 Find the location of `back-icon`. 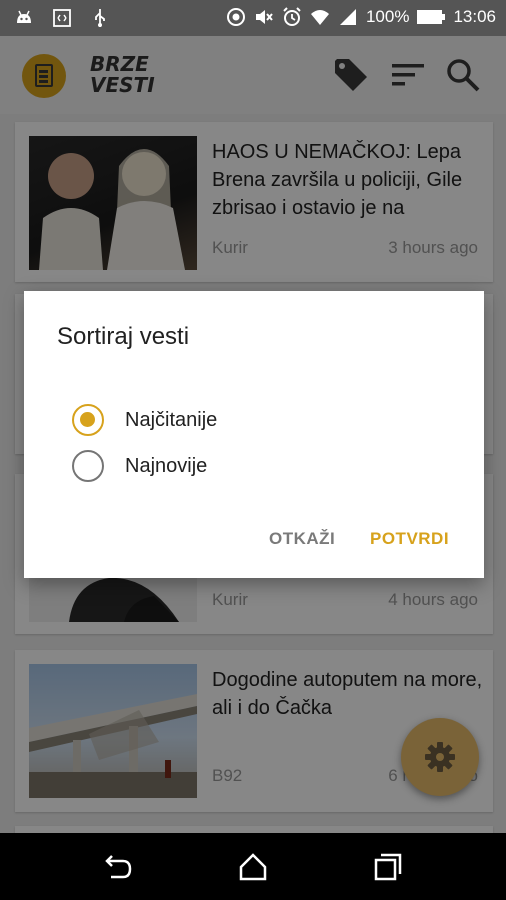

back-icon is located at coordinates (119, 867).